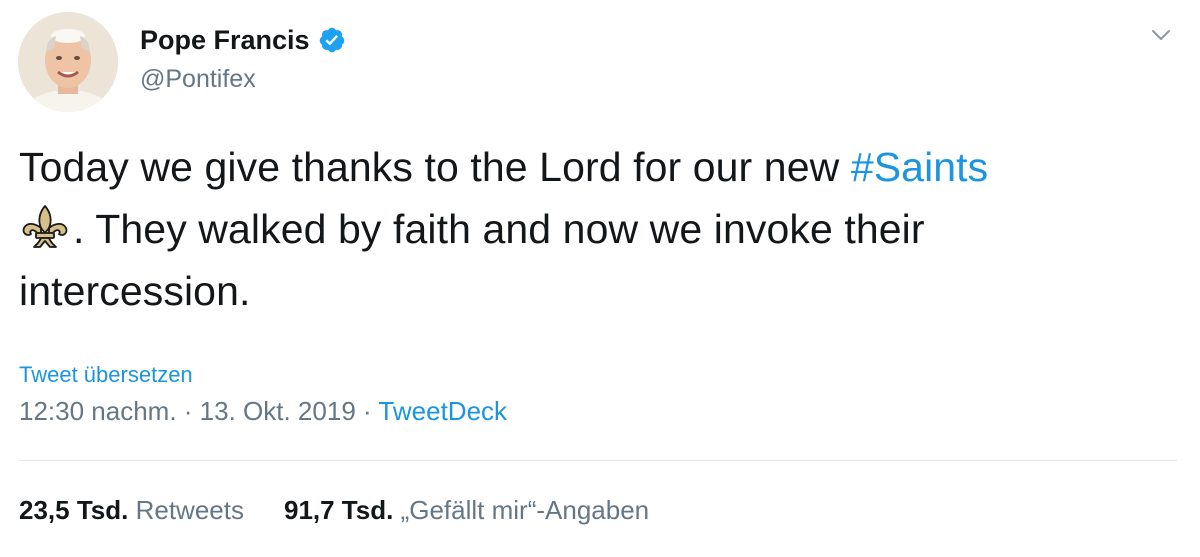  I want to click on likes-label: „Gefällt mir“-Angaben, so click(525, 510).